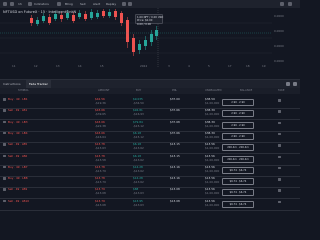 This screenshot has height=240, width=320. What do you see at coordinates (130, 4) in the screenshot?
I see `redo-icon` at bounding box center [130, 4].